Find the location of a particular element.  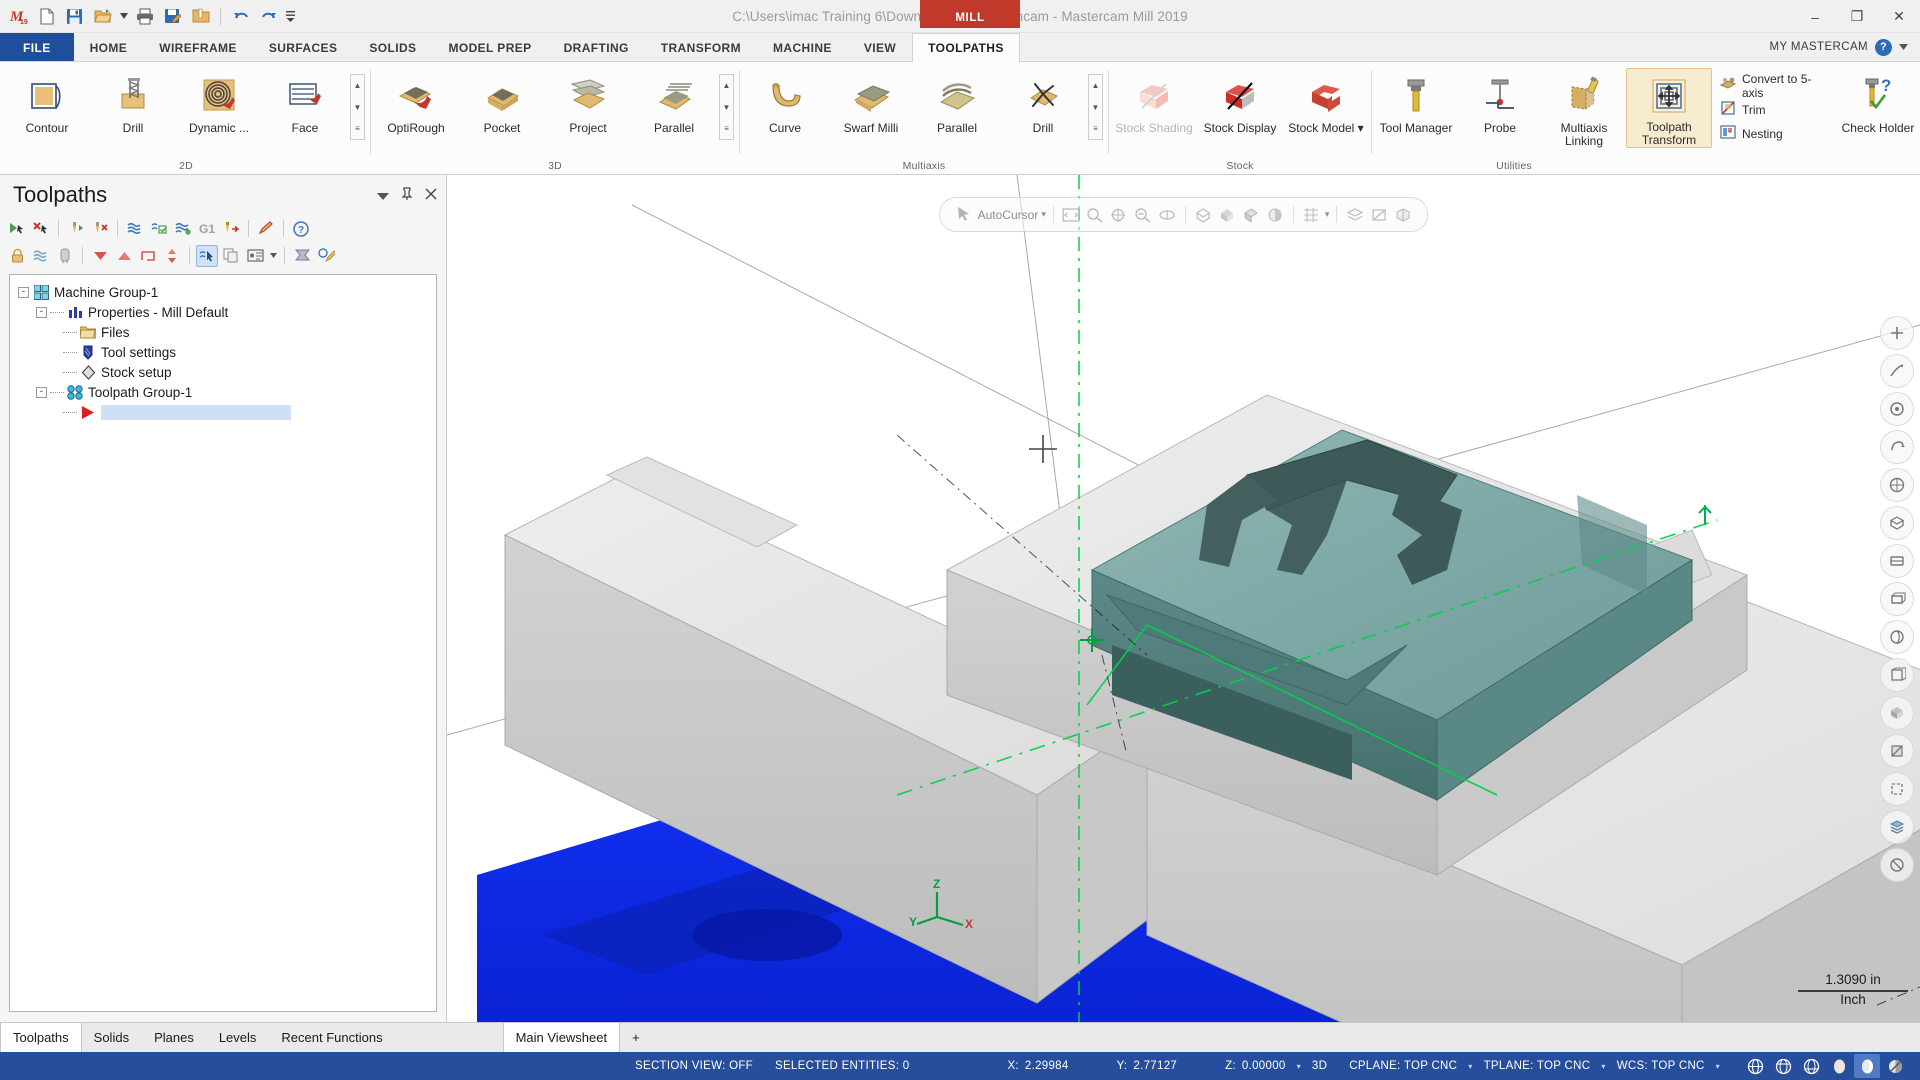

ribbon-button-curve: Curve is located at coordinates (785, 108).